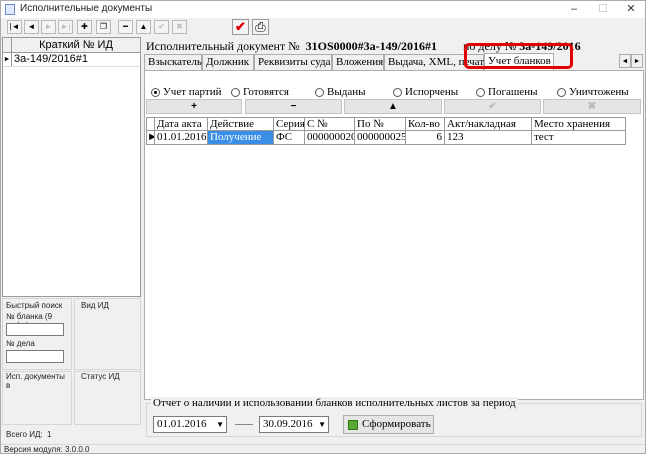  I want to click on add-record-icon: ✚, so click(84, 27).